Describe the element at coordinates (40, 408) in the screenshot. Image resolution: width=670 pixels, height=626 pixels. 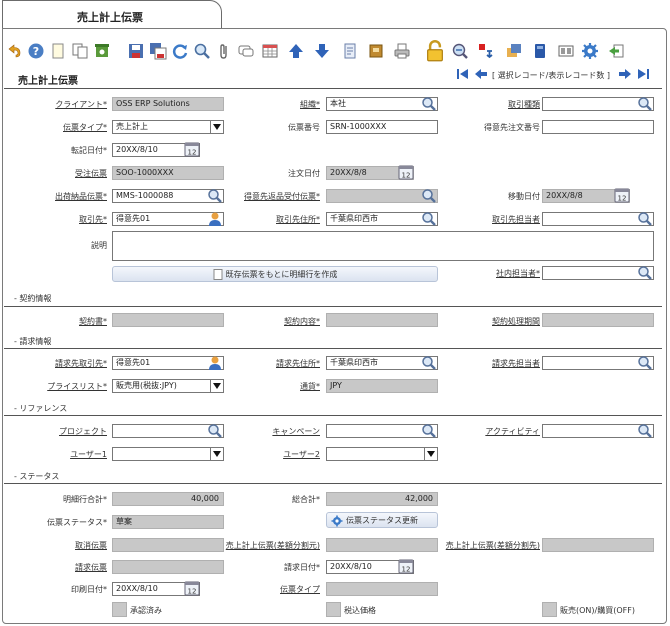
I see `reference-section-header: - リファレンス` at that location.